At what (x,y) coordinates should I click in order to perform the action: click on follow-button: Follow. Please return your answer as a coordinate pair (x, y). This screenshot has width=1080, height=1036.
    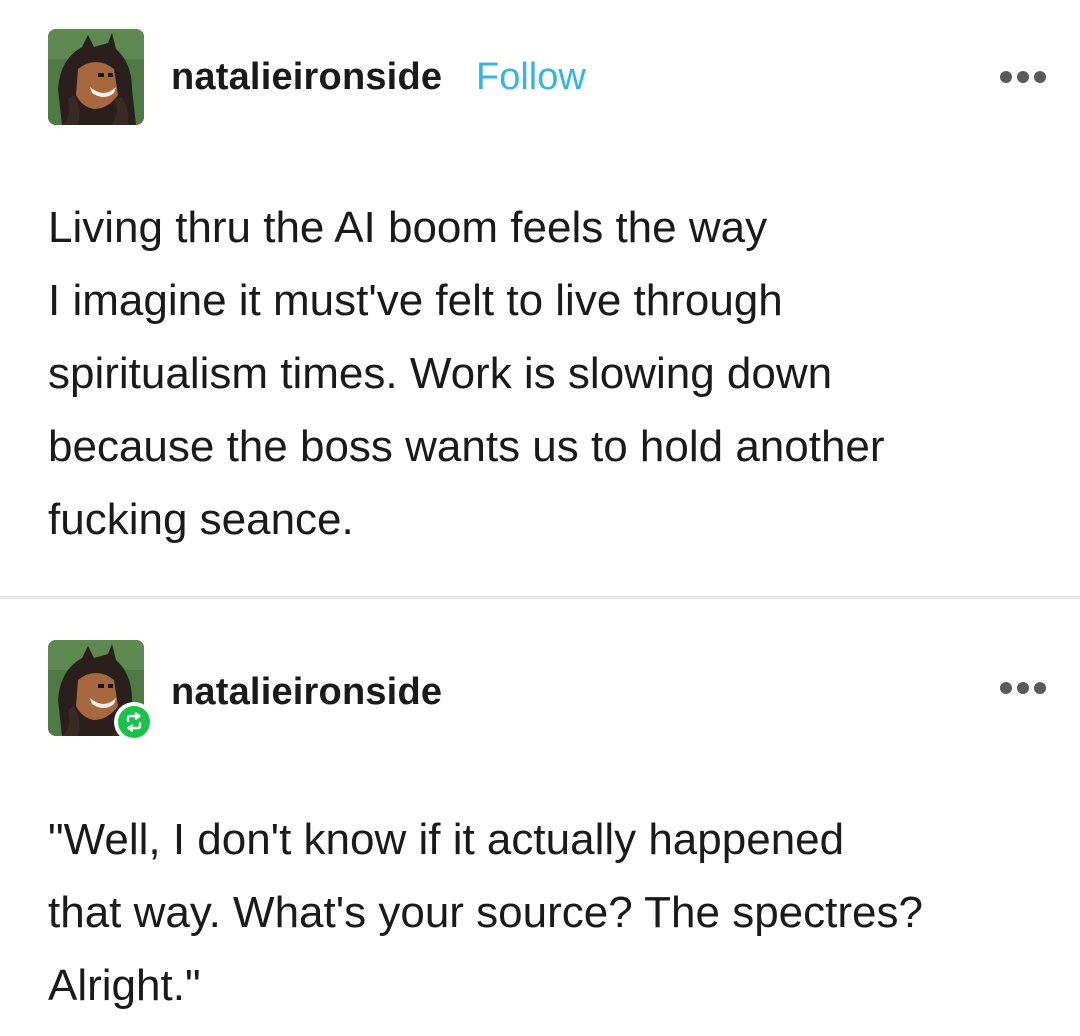
    Looking at the image, I should click on (531, 77).